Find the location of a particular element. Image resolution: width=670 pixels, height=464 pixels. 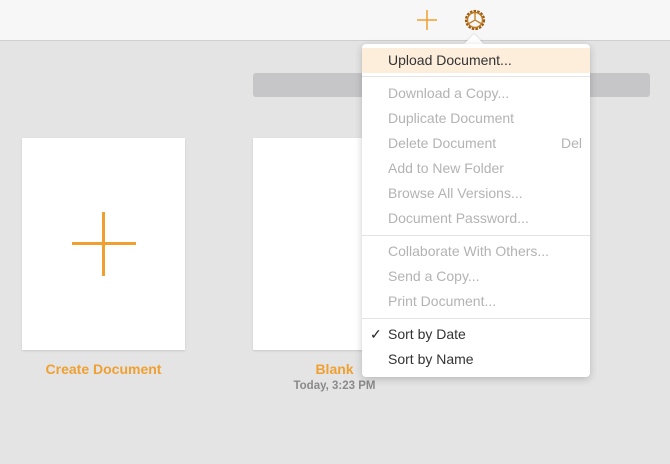

menu-item-sort-name: Sort by Name is located at coordinates (476, 359).